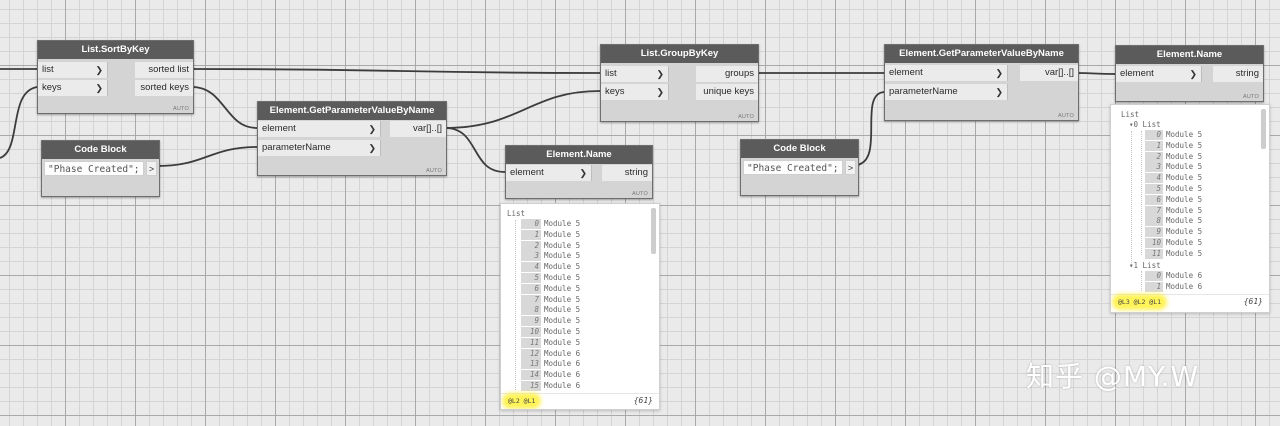 The width and height of the screenshot is (1280, 426). Describe the element at coordinates (279, 128) in the screenshot. I see `port-label: element` at that location.